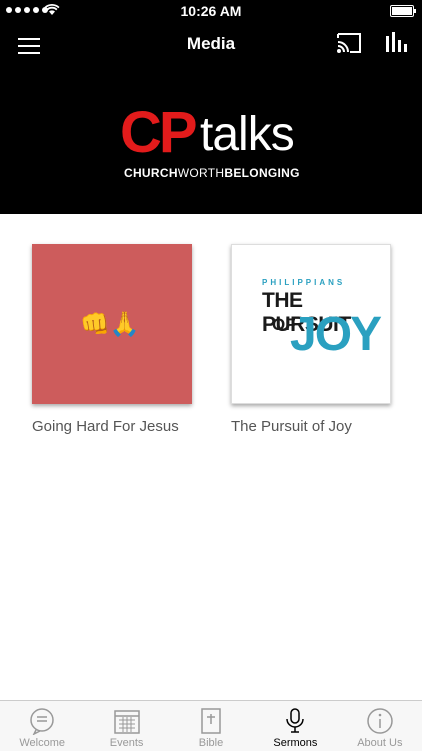 This screenshot has height=751, width=422. Describe the element at coordinates (295, 720) in the screenshot. I see `microphone-icon` at that location.